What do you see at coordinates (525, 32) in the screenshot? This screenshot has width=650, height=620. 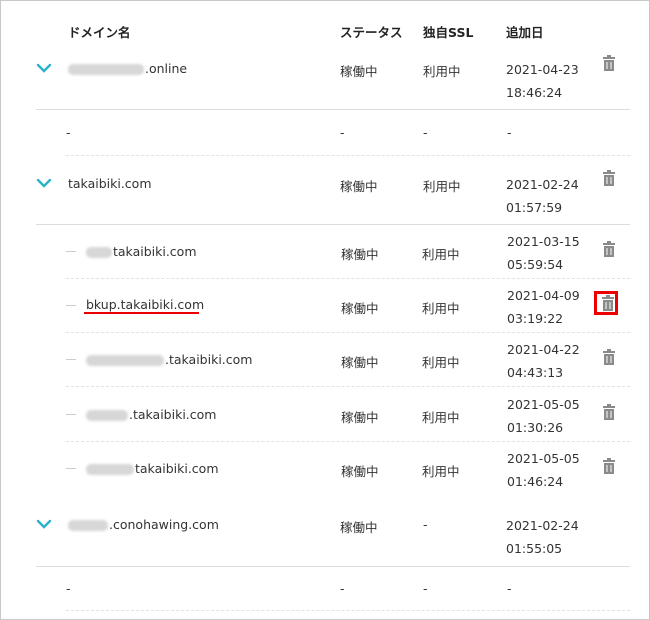 I see `header-date: 追加日` at bounding box center [525, 32].